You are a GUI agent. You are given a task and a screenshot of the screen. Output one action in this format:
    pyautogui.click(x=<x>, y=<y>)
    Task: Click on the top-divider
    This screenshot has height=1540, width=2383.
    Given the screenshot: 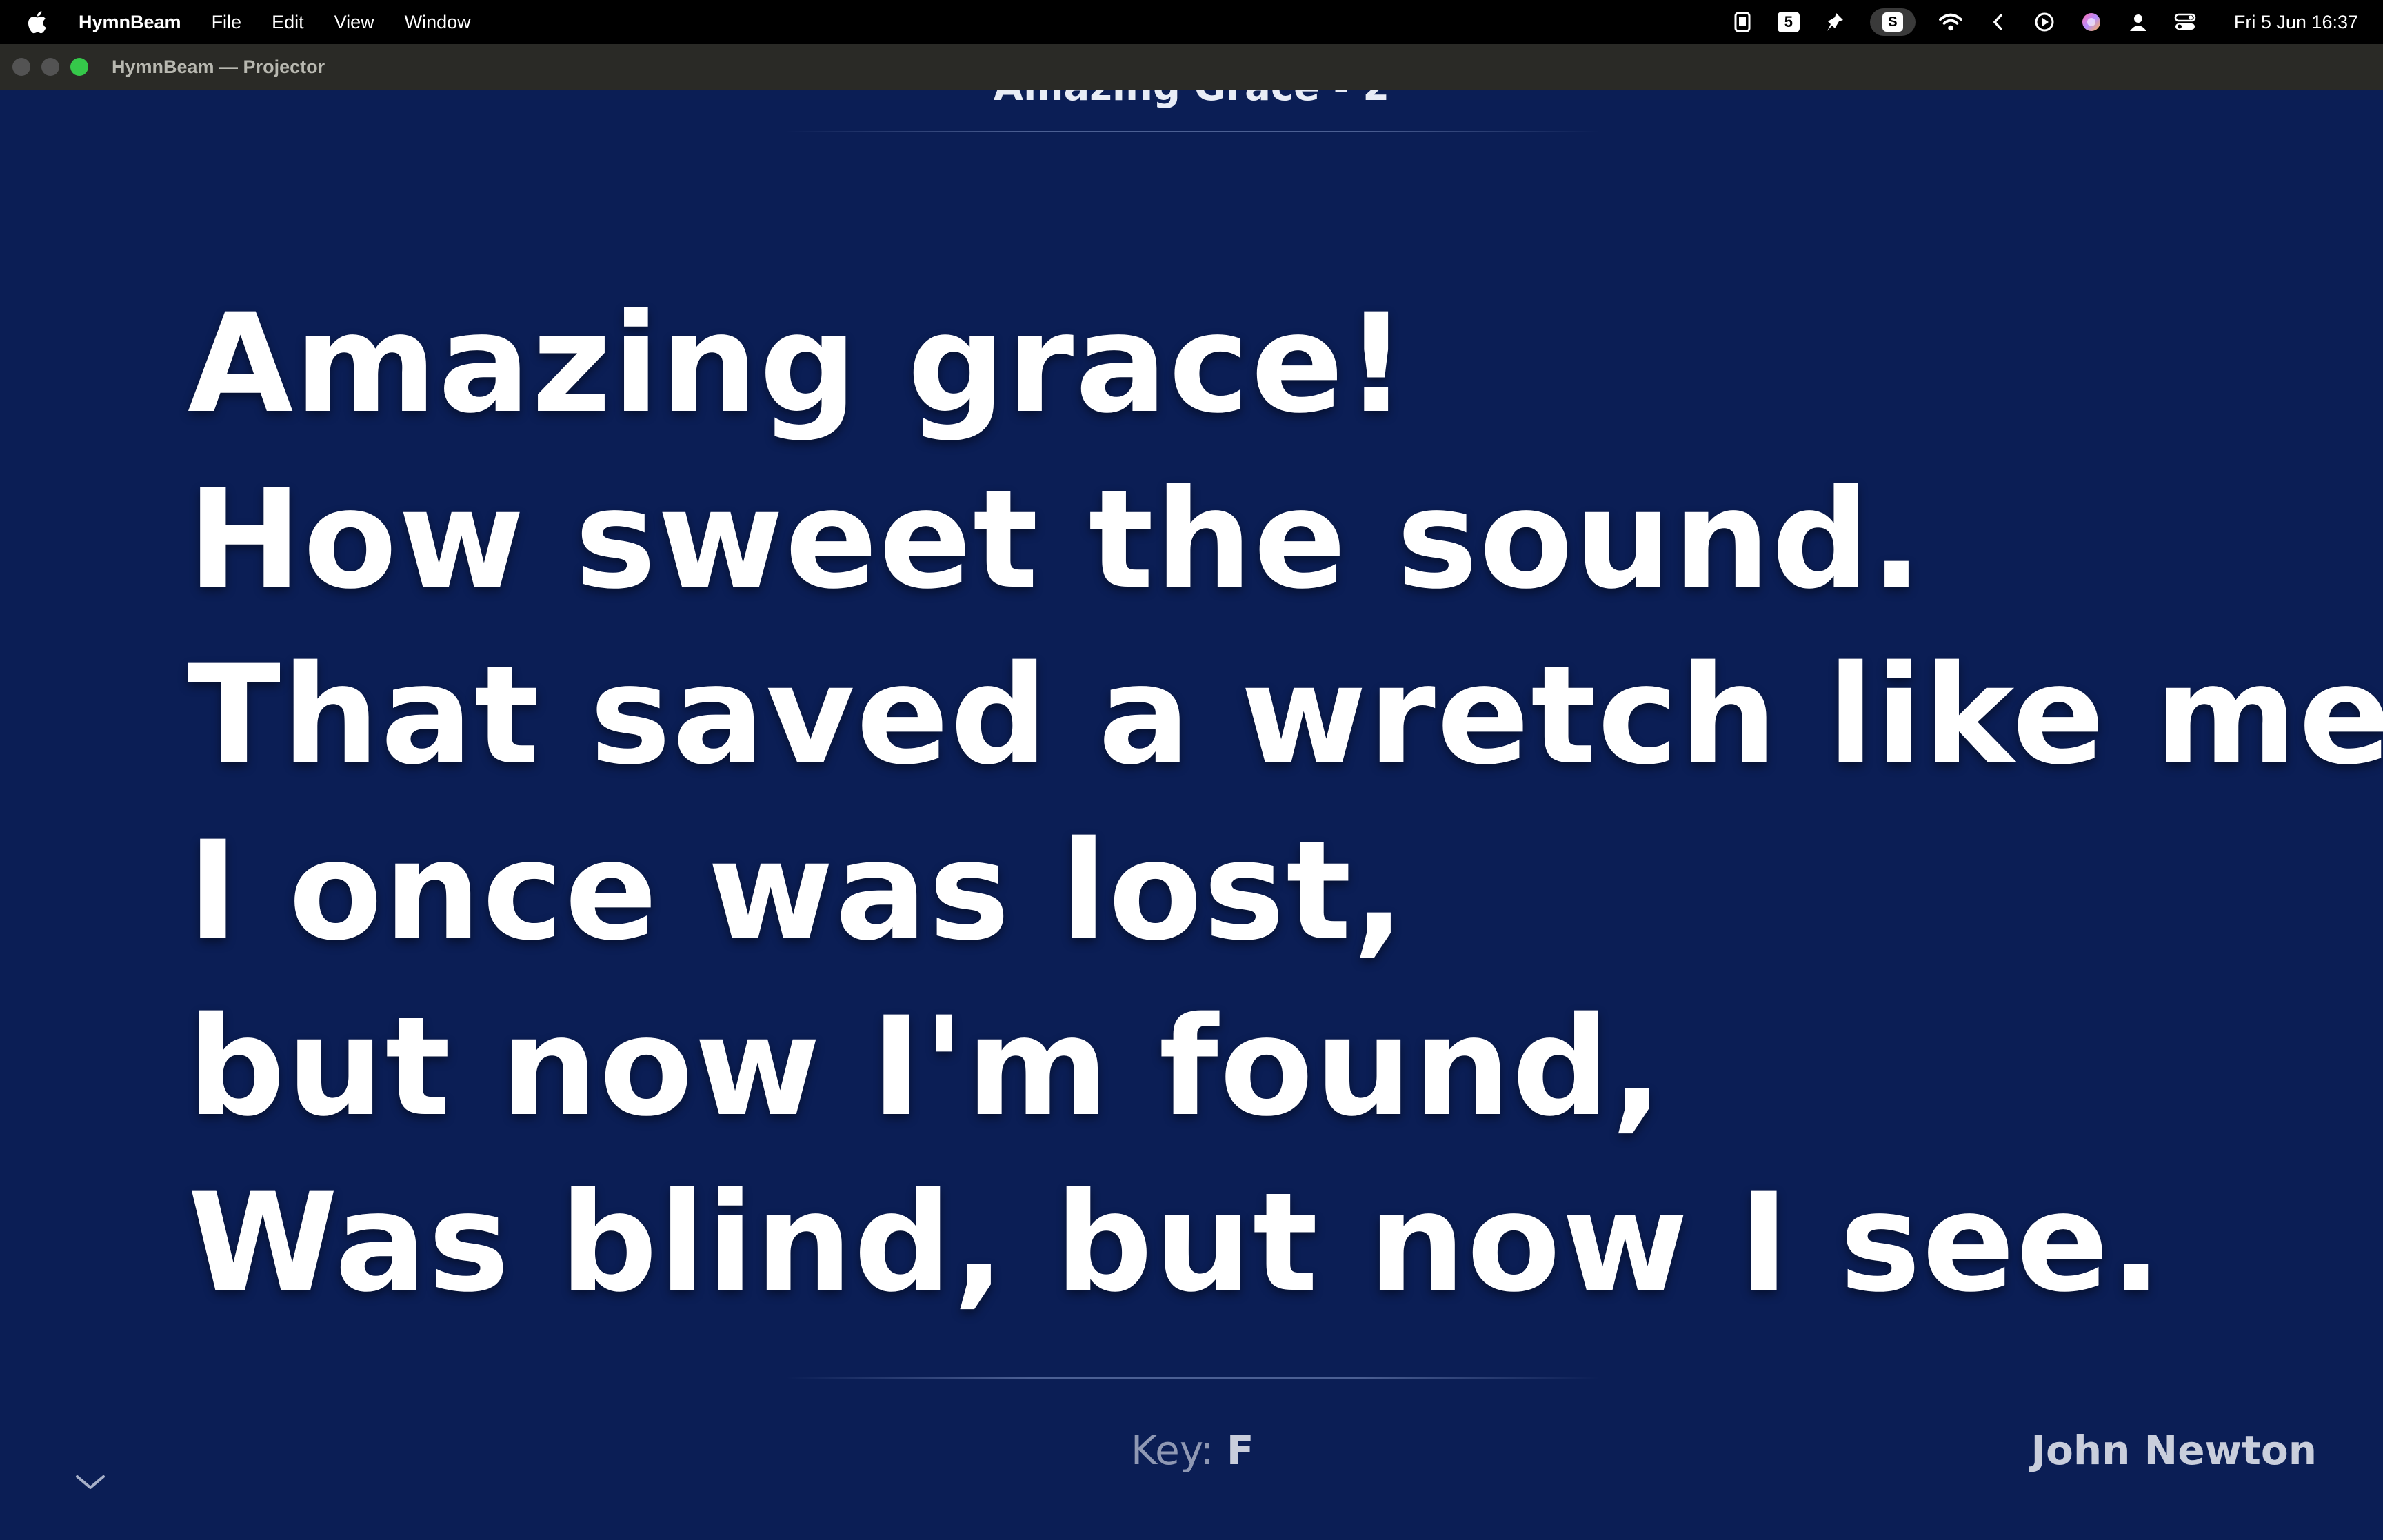 What is the action you would take?
    pyautogui.click(x=1193, y=131)
    